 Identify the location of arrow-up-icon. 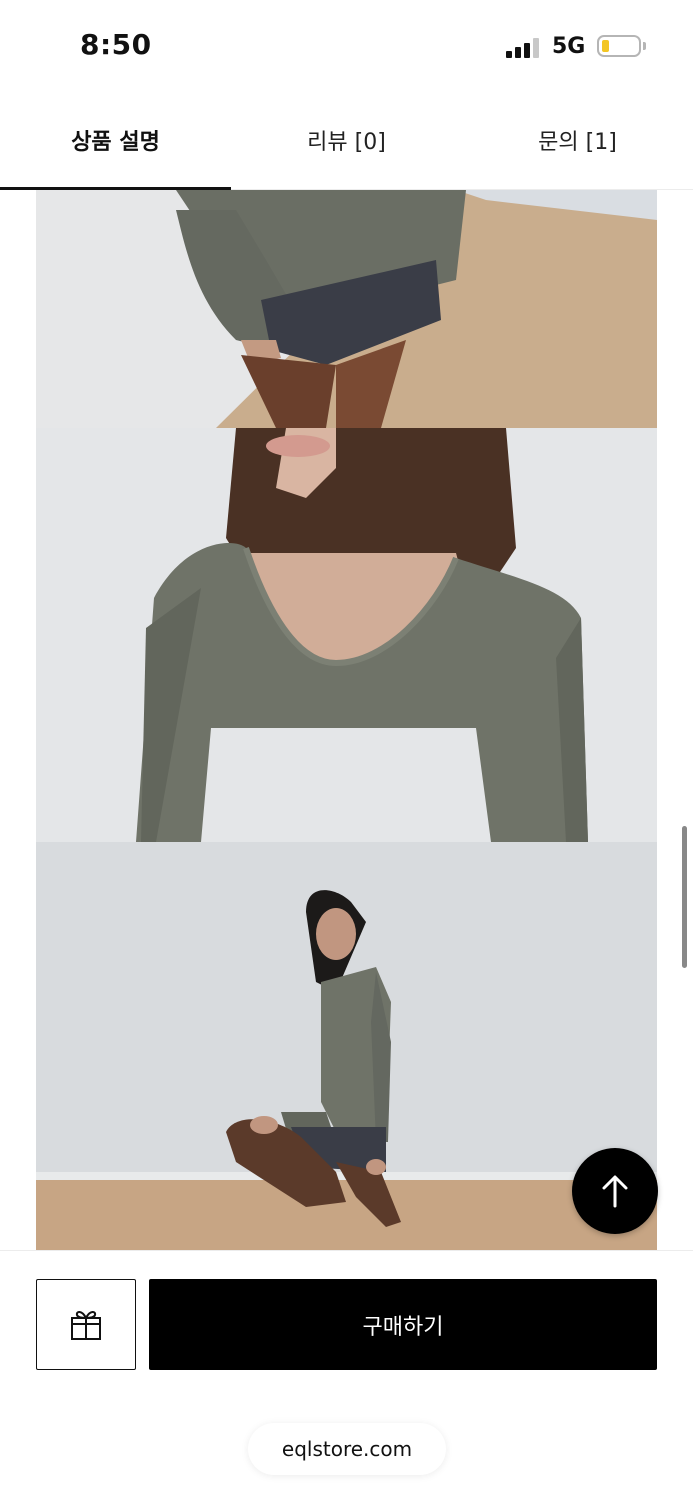
(615, 1191).